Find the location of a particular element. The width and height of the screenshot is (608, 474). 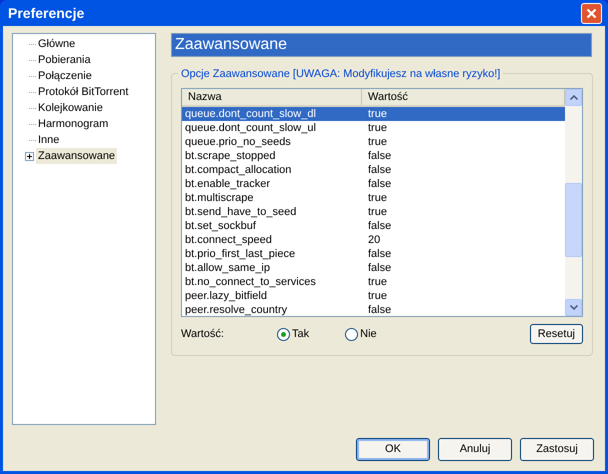

reset-button: Resetuj is located at coordinates (556, 334).